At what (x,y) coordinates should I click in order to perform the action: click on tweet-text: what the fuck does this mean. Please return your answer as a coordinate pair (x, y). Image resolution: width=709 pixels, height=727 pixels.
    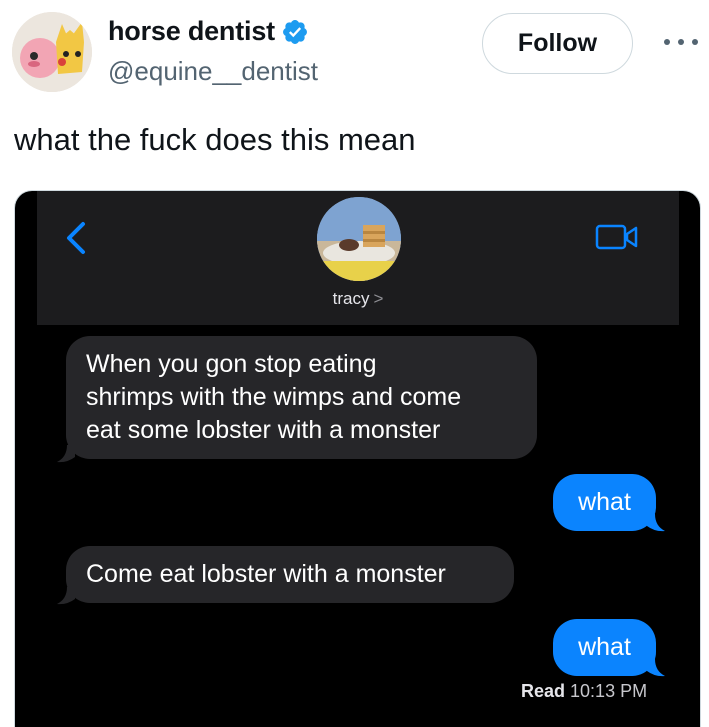
    Looking at the image, I should click on (215, 139).